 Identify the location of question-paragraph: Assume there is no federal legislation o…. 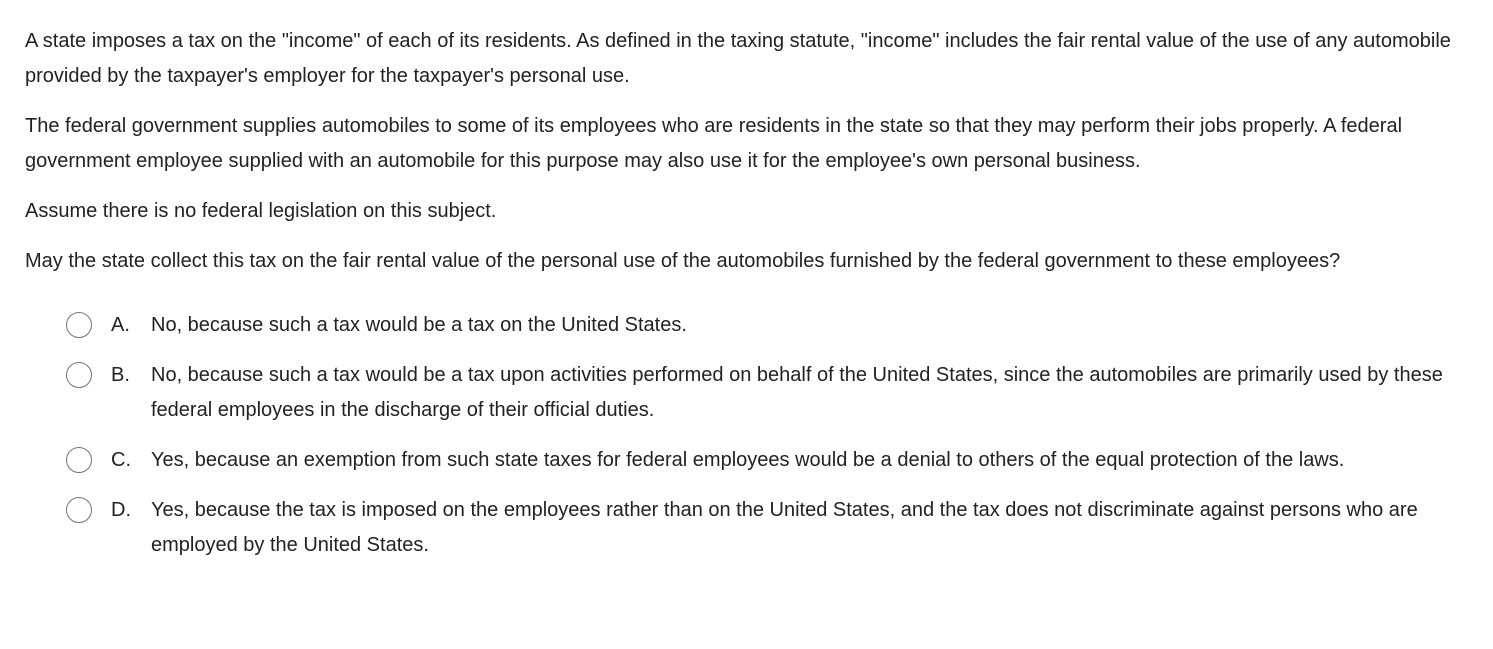
(261, 211).